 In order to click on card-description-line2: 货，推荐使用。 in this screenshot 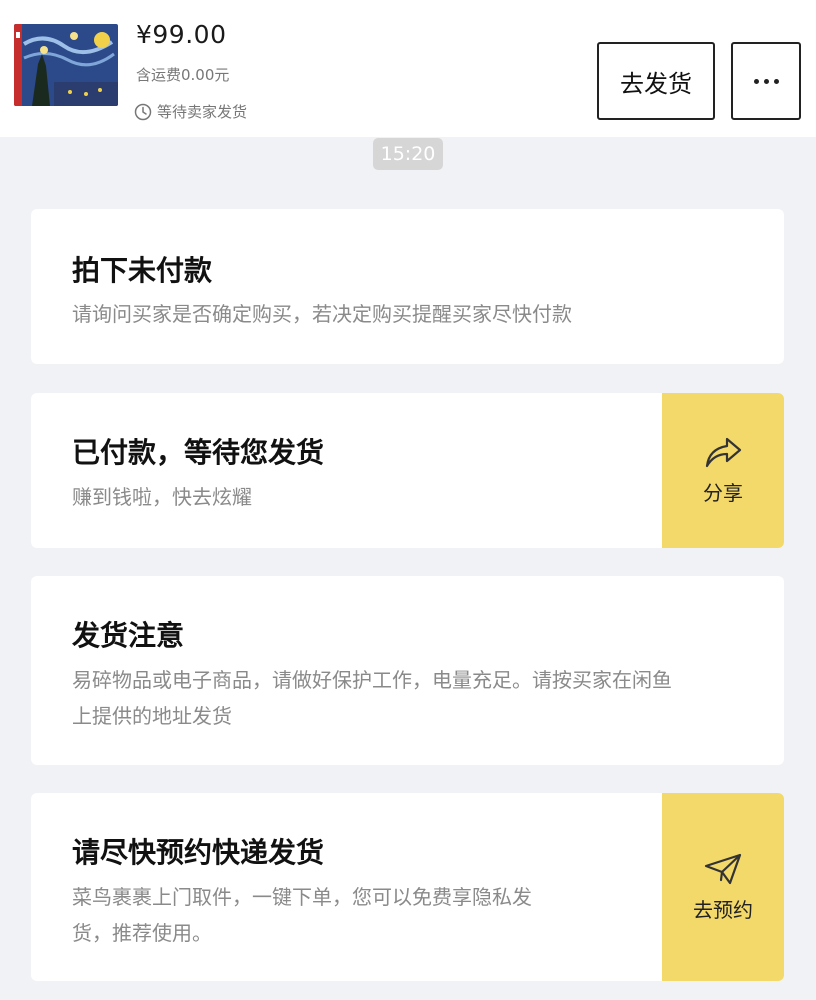, I will do `click(142, 933)`.